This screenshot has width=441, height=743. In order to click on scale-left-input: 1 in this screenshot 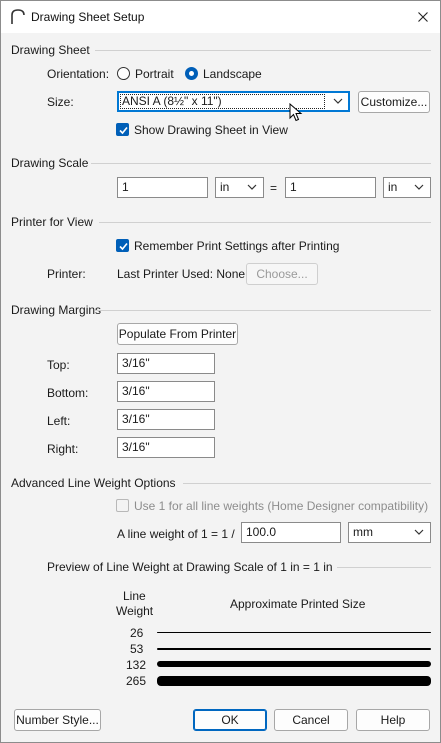, I will do `click(162, 187)`.